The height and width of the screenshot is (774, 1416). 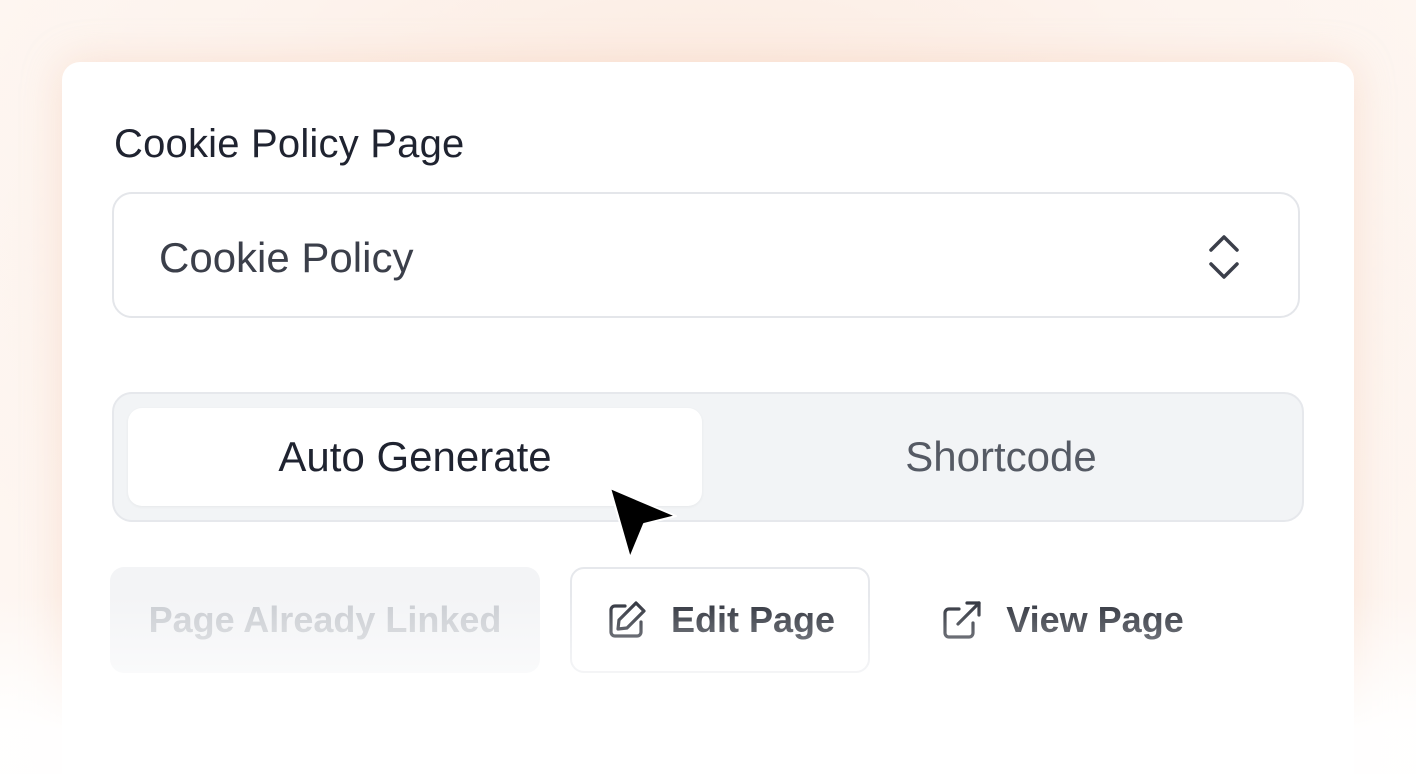 I want to click on edit-page-button: Edit Page, so click(x=720, y=620).